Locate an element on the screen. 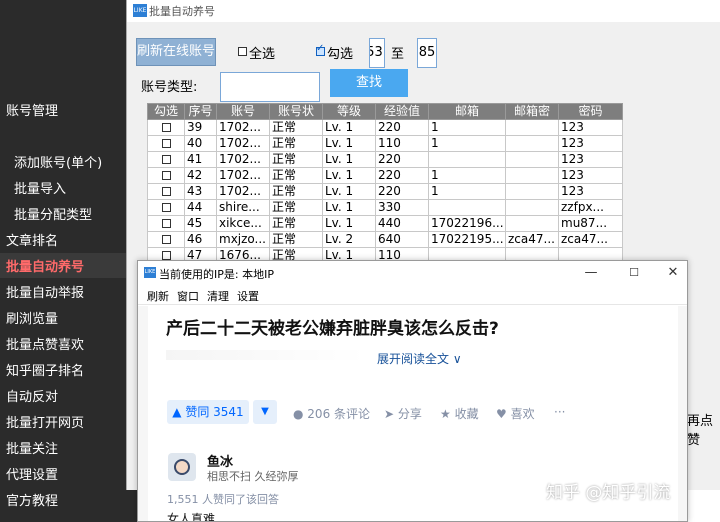 The height and width of the screenshot is (522, 720). vote-up-button: ▲ 赞同 3541 is located at coordinates (208, 412).